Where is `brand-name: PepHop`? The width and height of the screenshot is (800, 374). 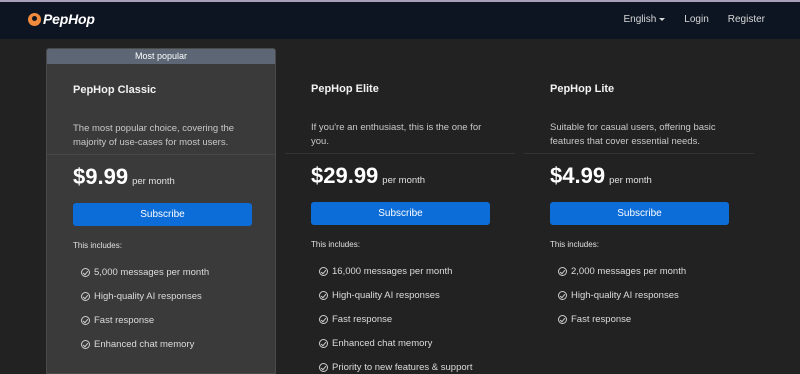
brand-name: PepHop is located at coordinates (69, 19).